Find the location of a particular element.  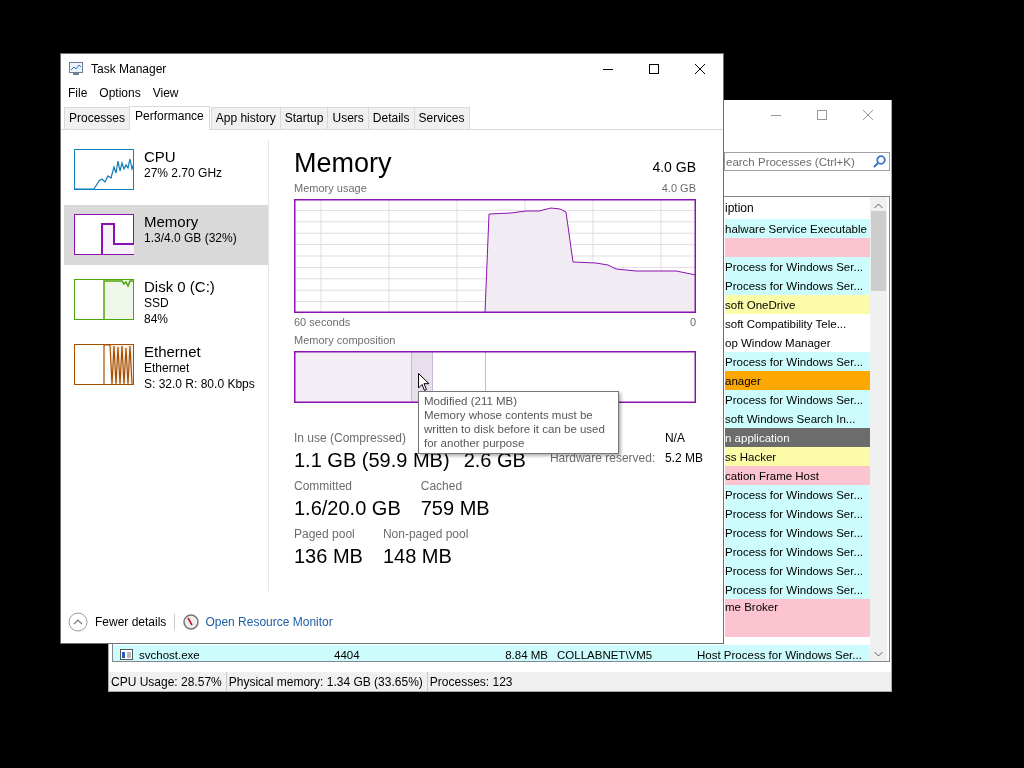

process-row: anager is located at coordinates (797, 380).